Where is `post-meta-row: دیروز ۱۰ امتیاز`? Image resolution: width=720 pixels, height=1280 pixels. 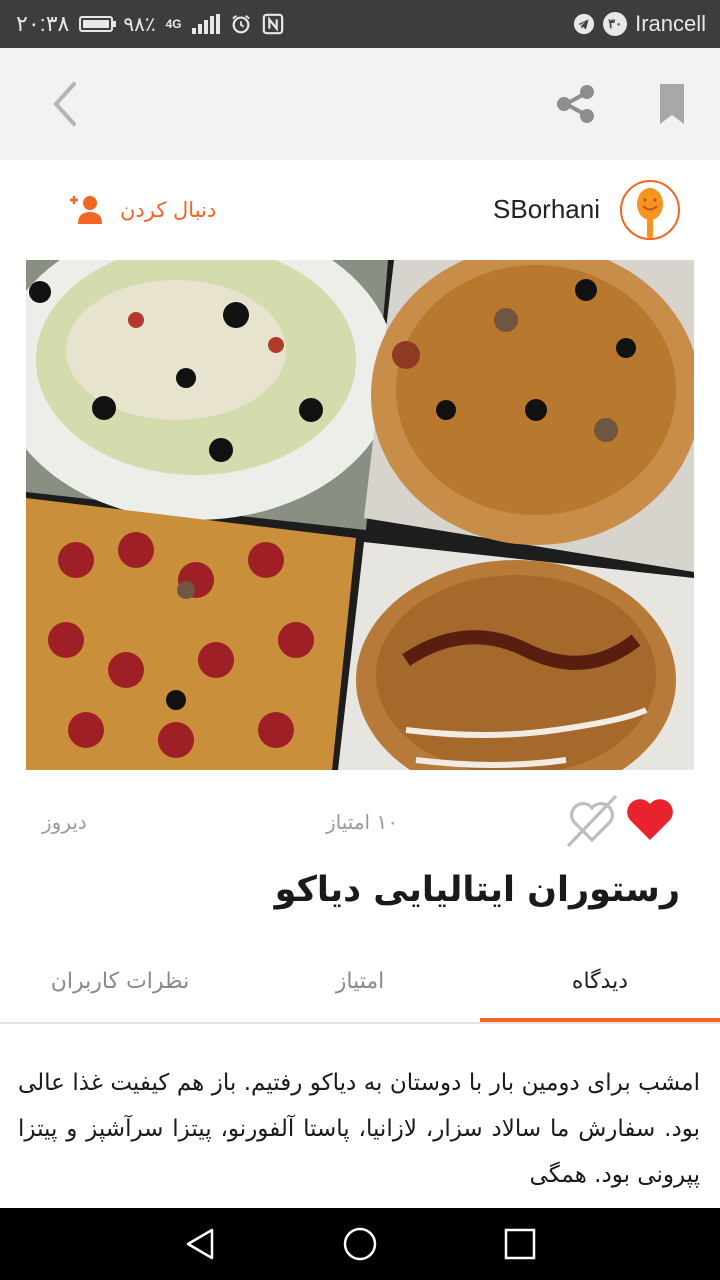
post-meta-row: دیروز ۱۰ امتیاز is located at coordinates (360, 822).